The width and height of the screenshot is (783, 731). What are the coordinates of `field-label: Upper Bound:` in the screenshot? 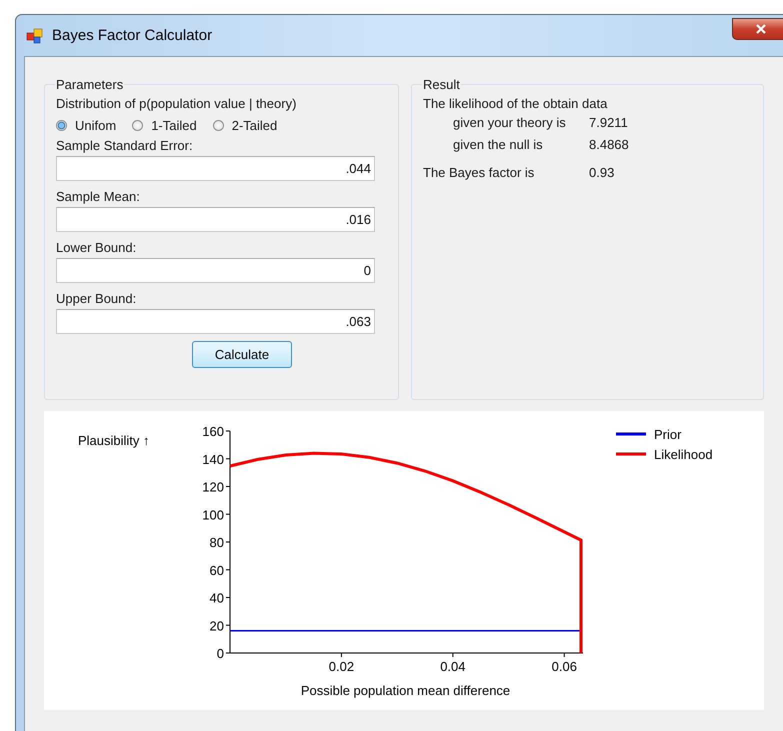 It's located at (97, 298).